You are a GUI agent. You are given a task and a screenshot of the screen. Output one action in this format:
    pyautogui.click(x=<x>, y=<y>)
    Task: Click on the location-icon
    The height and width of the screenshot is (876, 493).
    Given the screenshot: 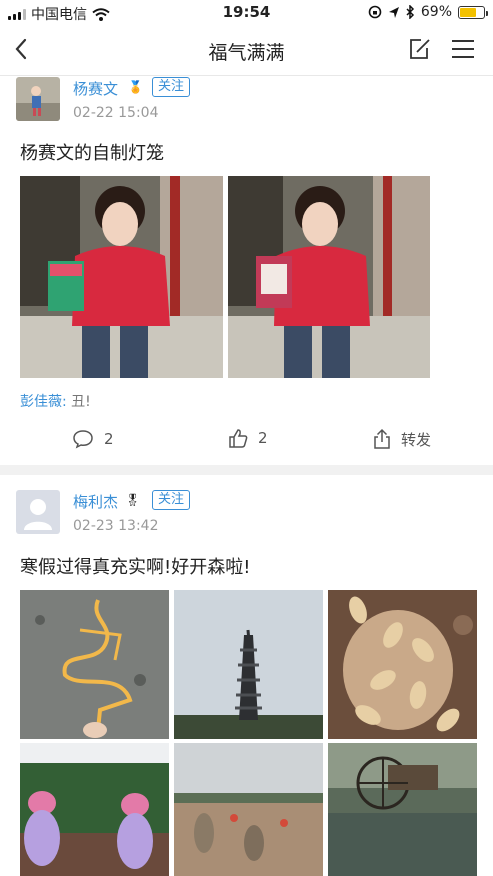 What is the action you would take?
    pyautogui.click(x=393, y=12)
    